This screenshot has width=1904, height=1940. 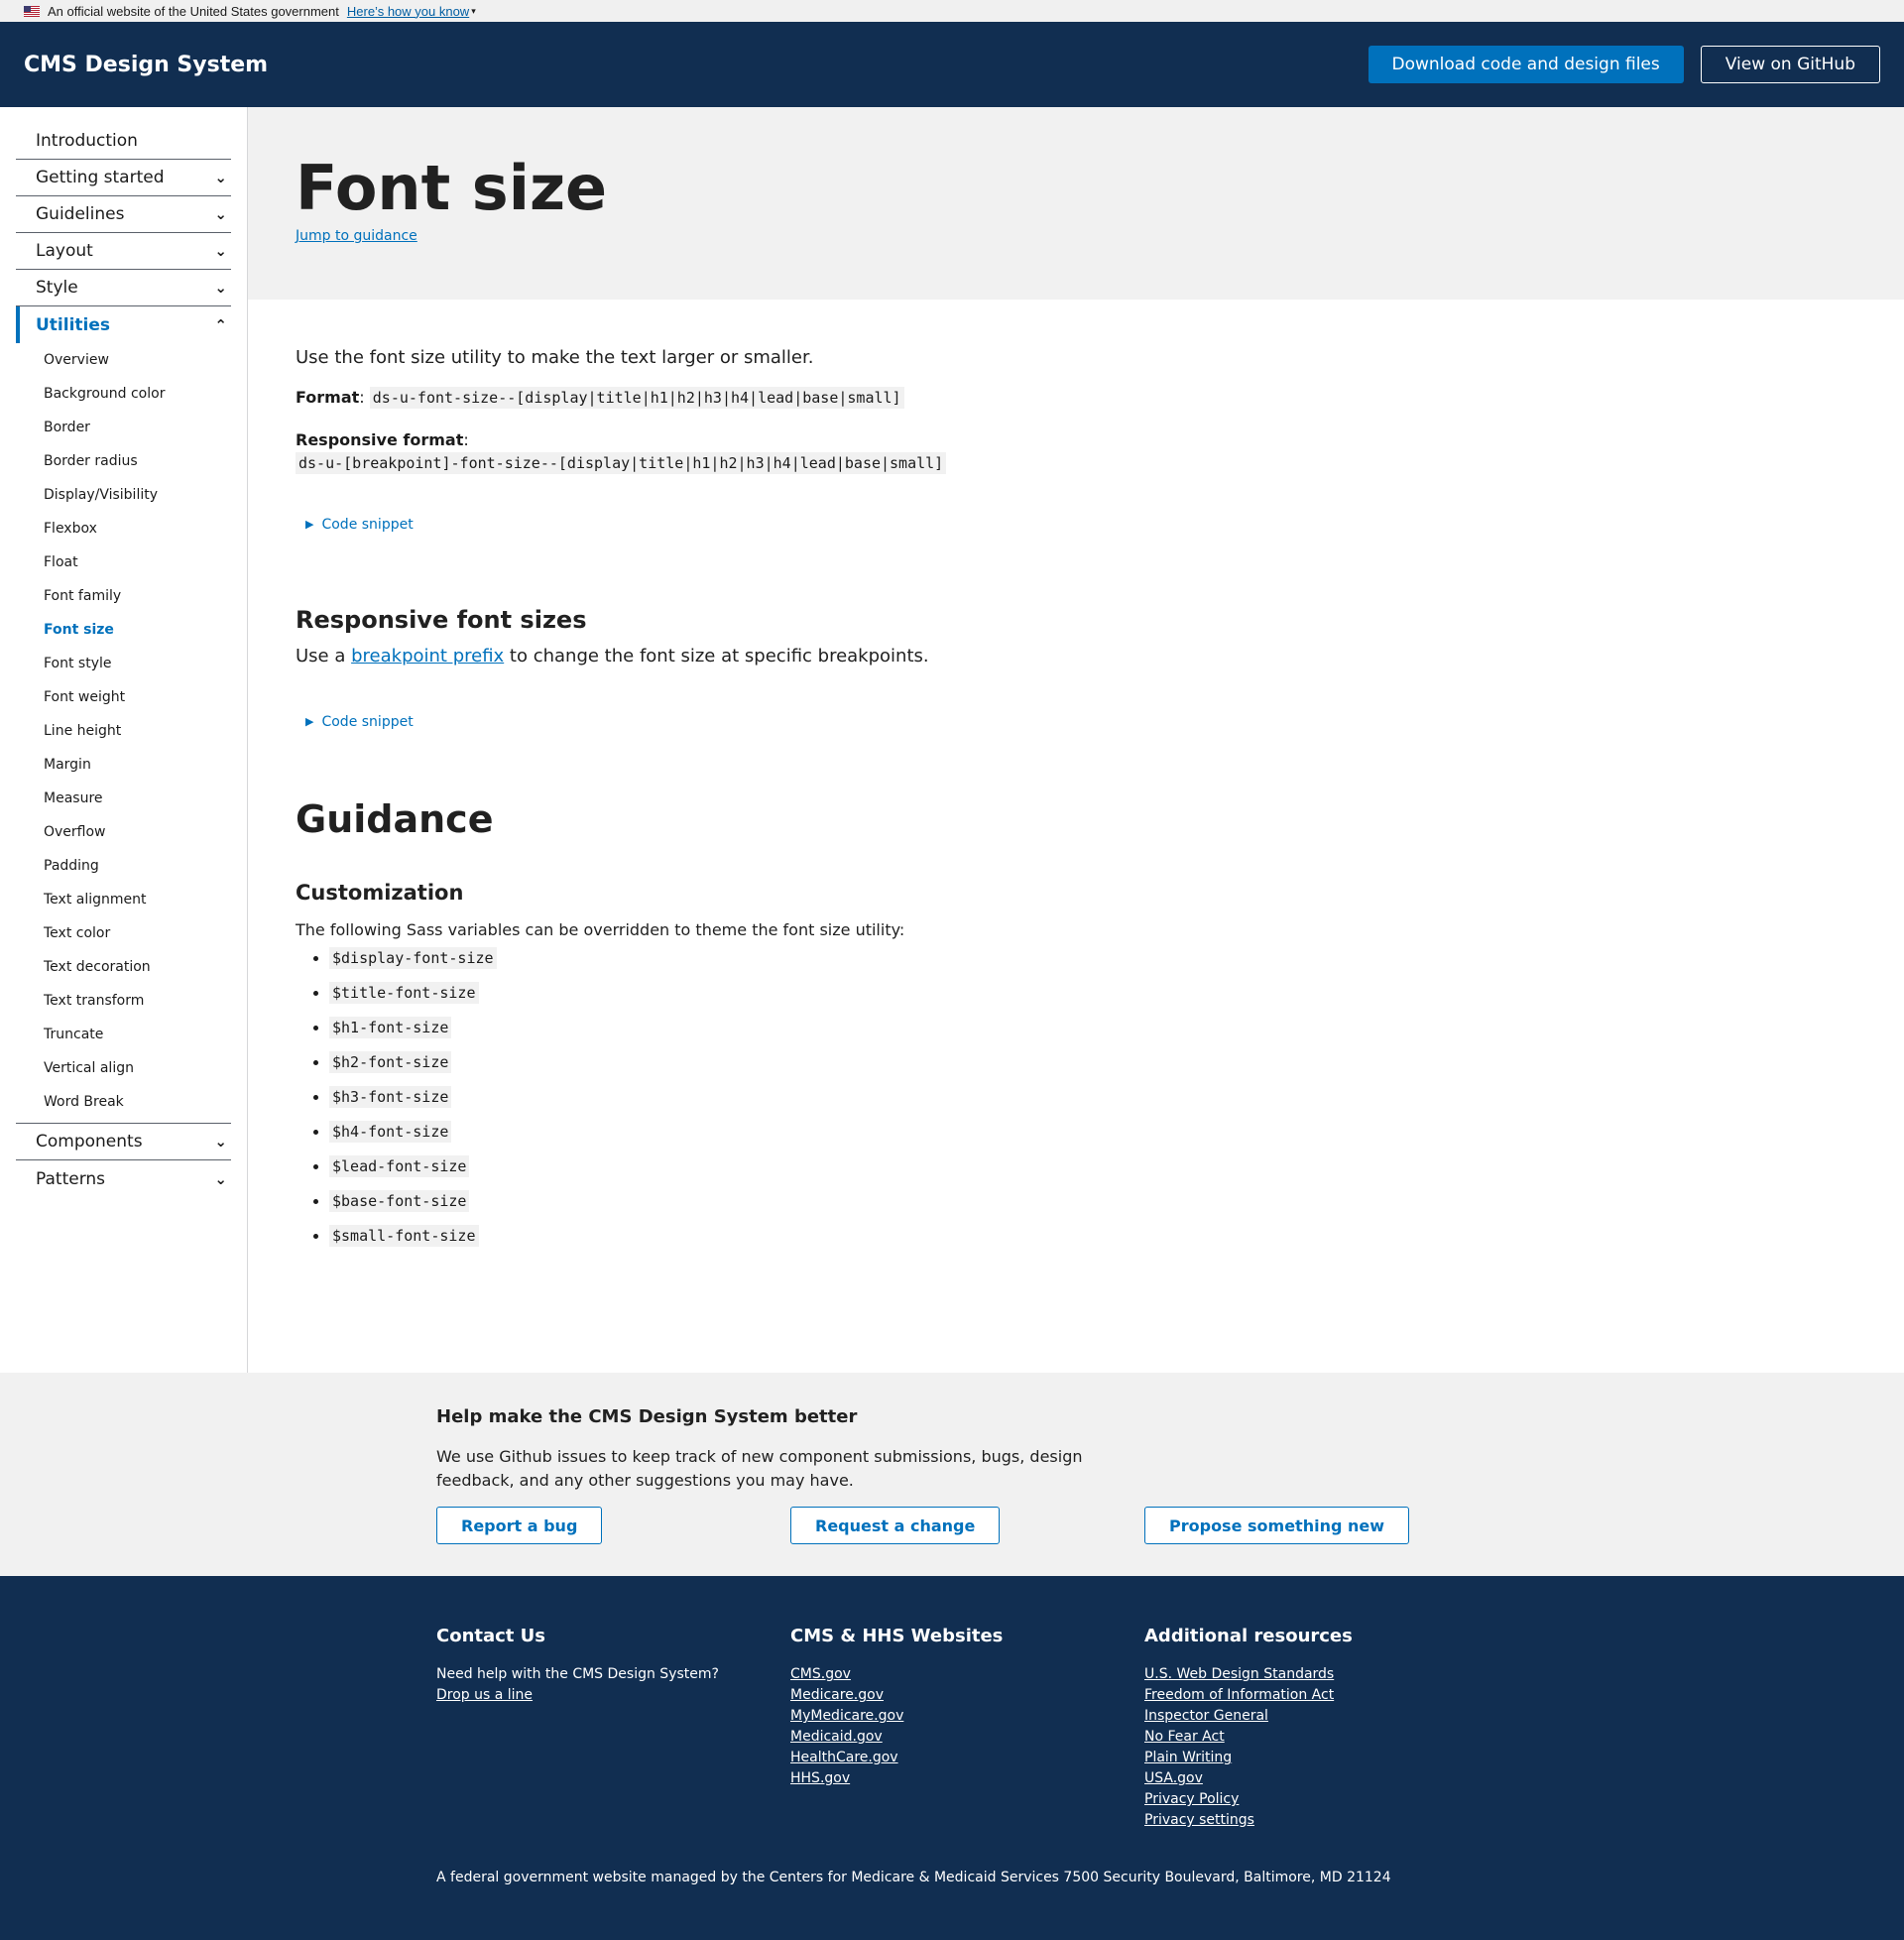 What do you see at coordinates (123, 697) in the screenshot?
I see `sidebar-subitem-font-weight: Font weight` at bounding box center [123, 697].